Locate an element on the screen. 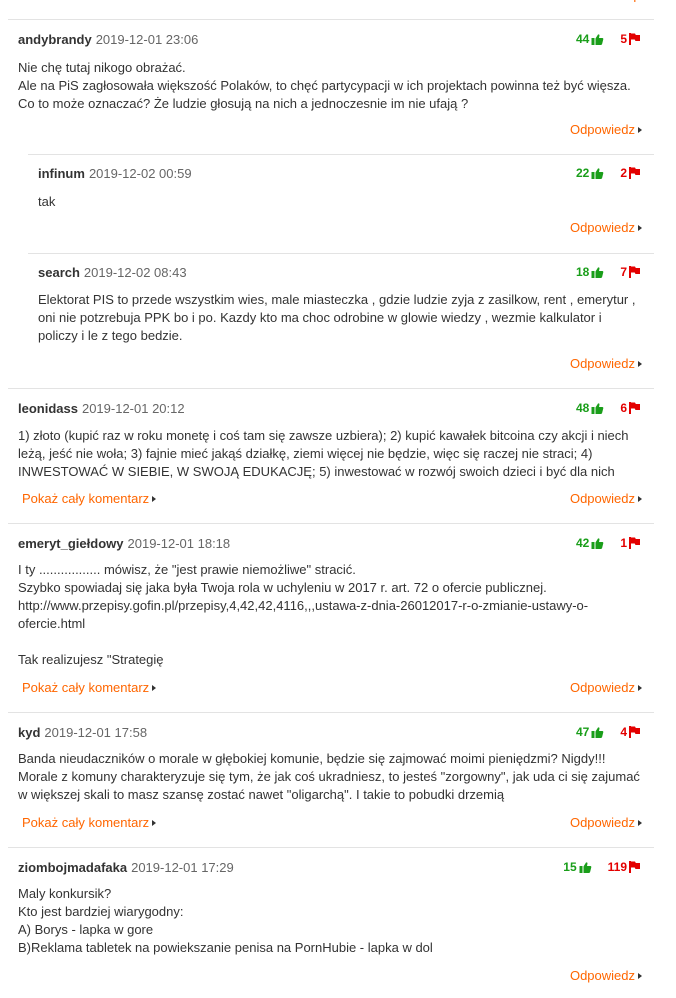 This screenshot has width=676, height=998. comment-author: ziombojmadafaka is located at coordinates (72, 867).